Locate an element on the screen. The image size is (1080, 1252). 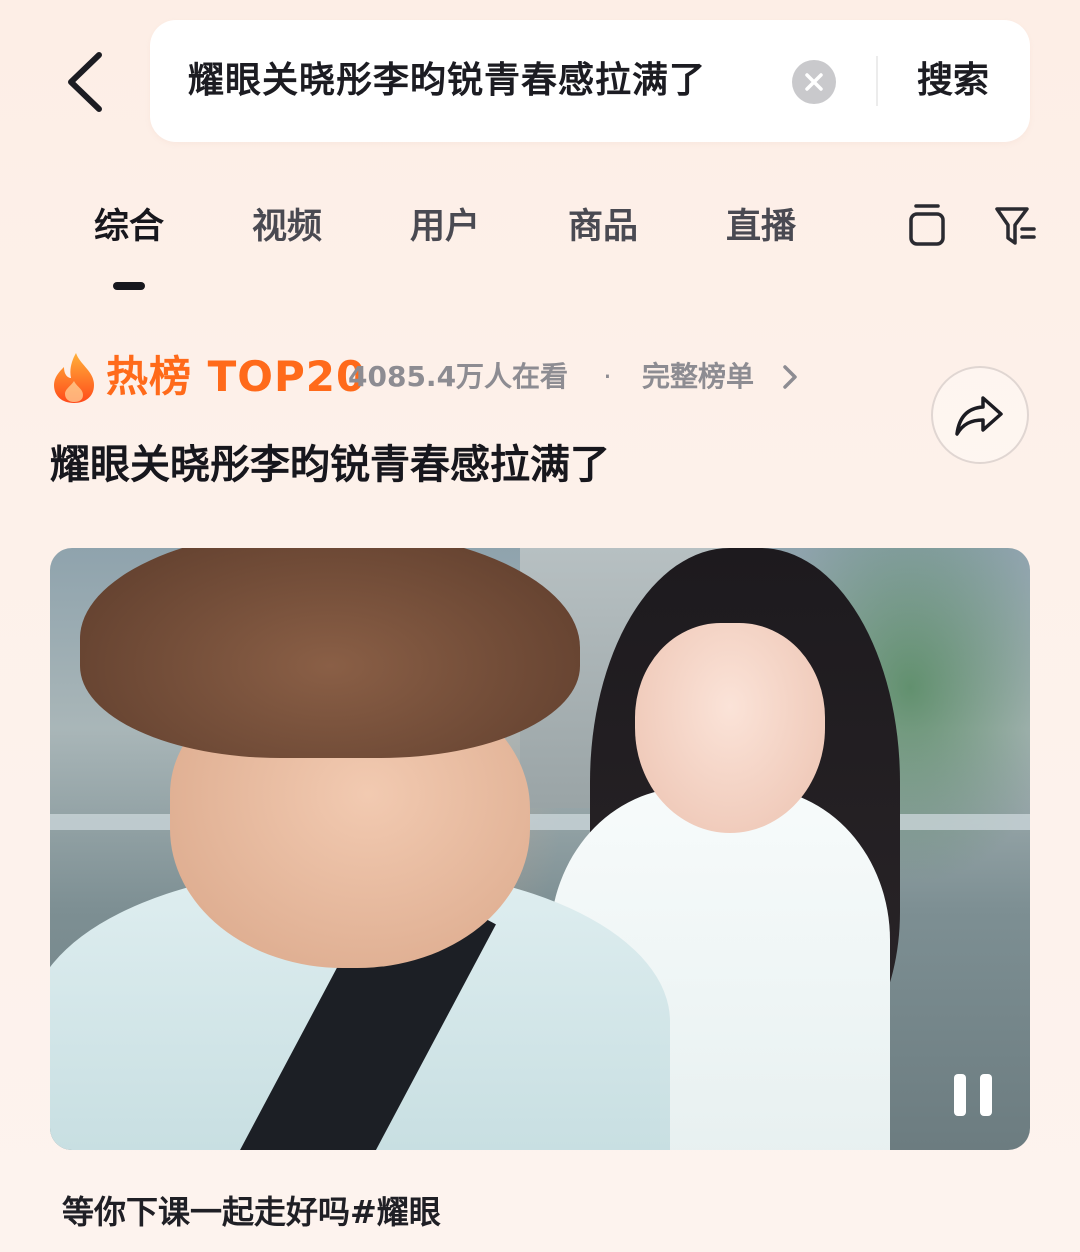
stack-icon is located at coordinates (927, 225).